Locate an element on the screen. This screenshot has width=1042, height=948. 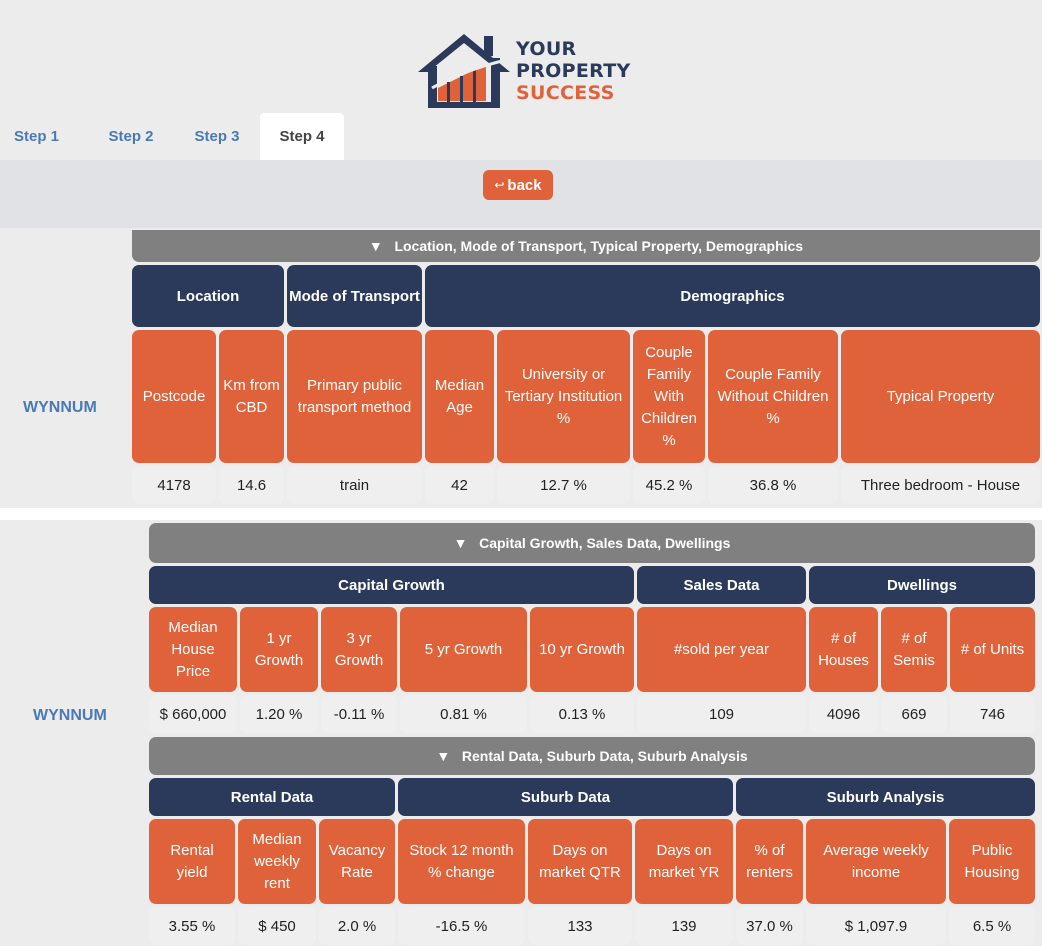
column-header: Days on market QTR is located at coordinates (580, 861).